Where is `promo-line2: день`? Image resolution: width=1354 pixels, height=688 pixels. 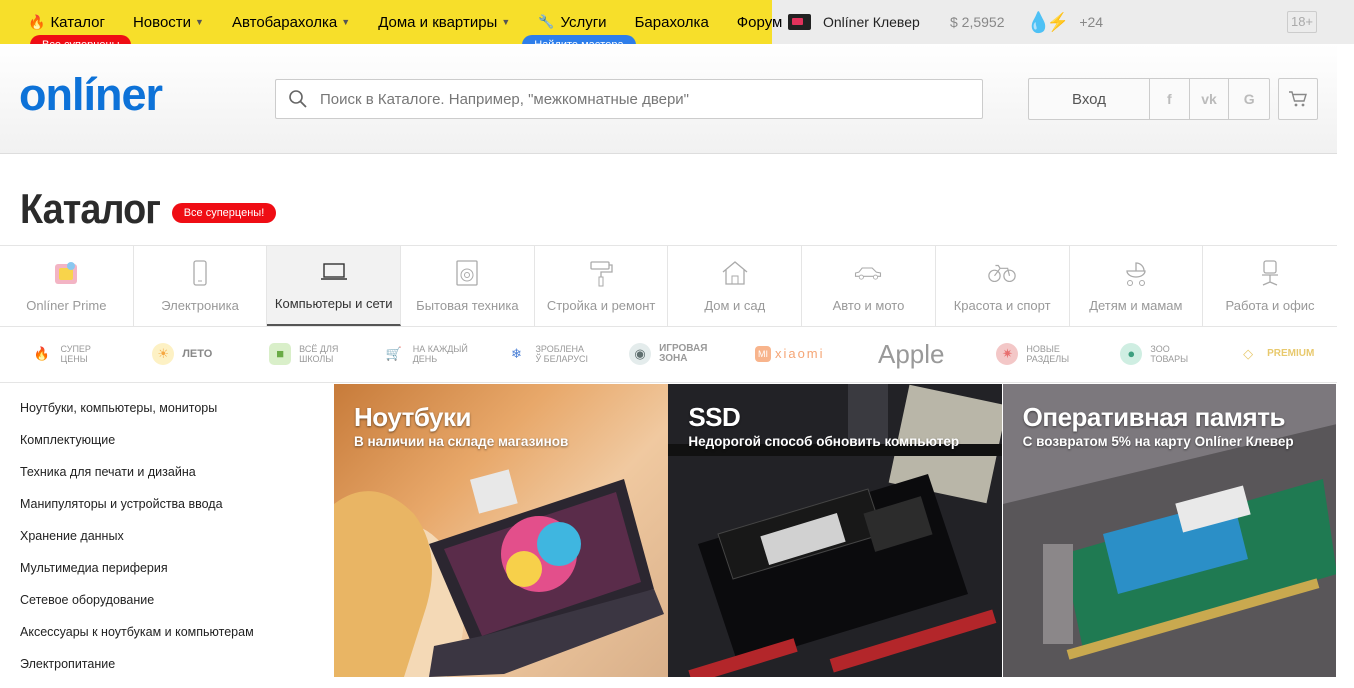 promo-line2: день is located at coordinates (425, 359).